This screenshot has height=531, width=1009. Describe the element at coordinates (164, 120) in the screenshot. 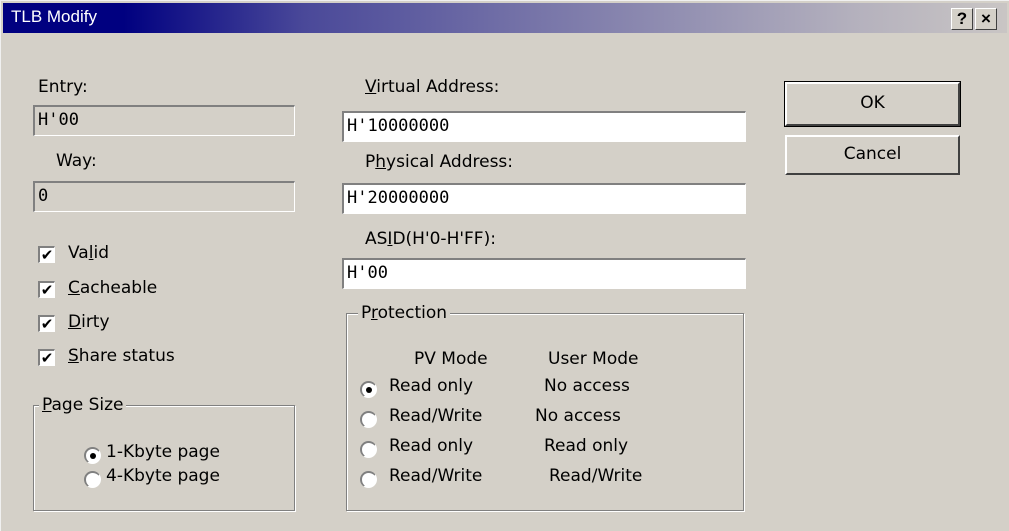

I see `entry-field: H'00` at that location.